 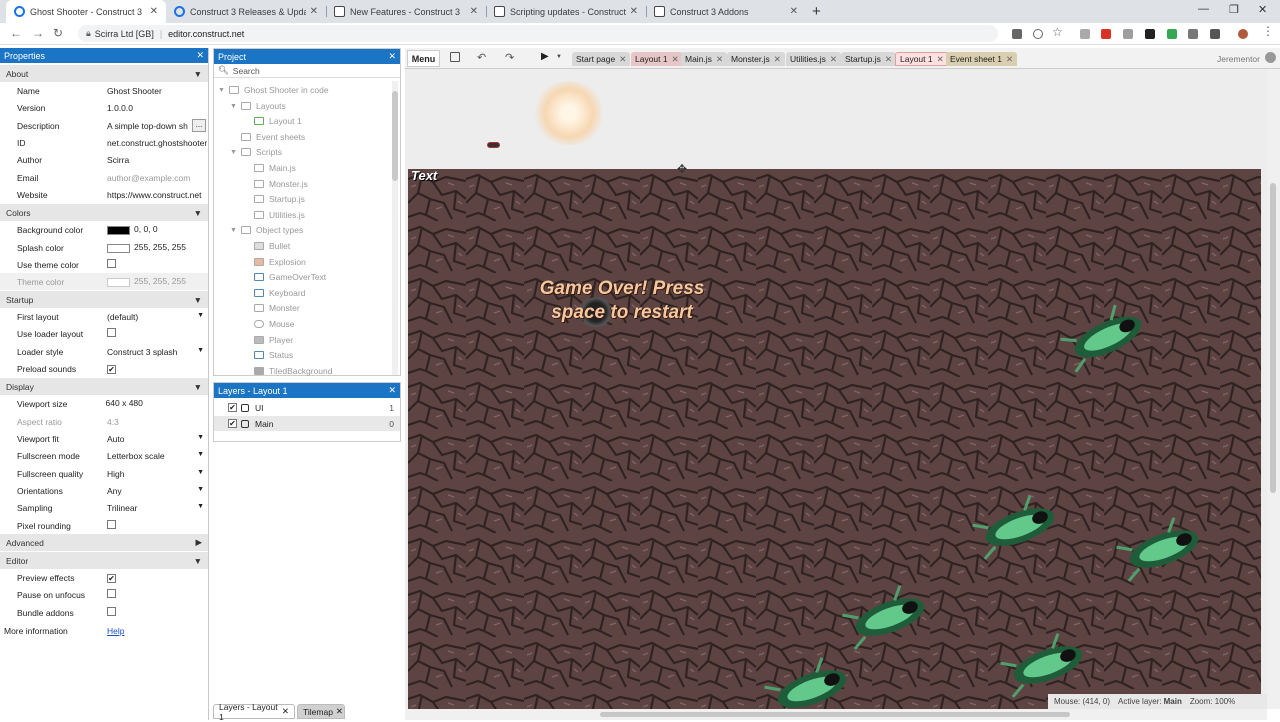 What do you see at coordinates (704, 59) in the screenshot?
I see `tab-main-js: Main.js ✕` at bounding box center [704, 59].